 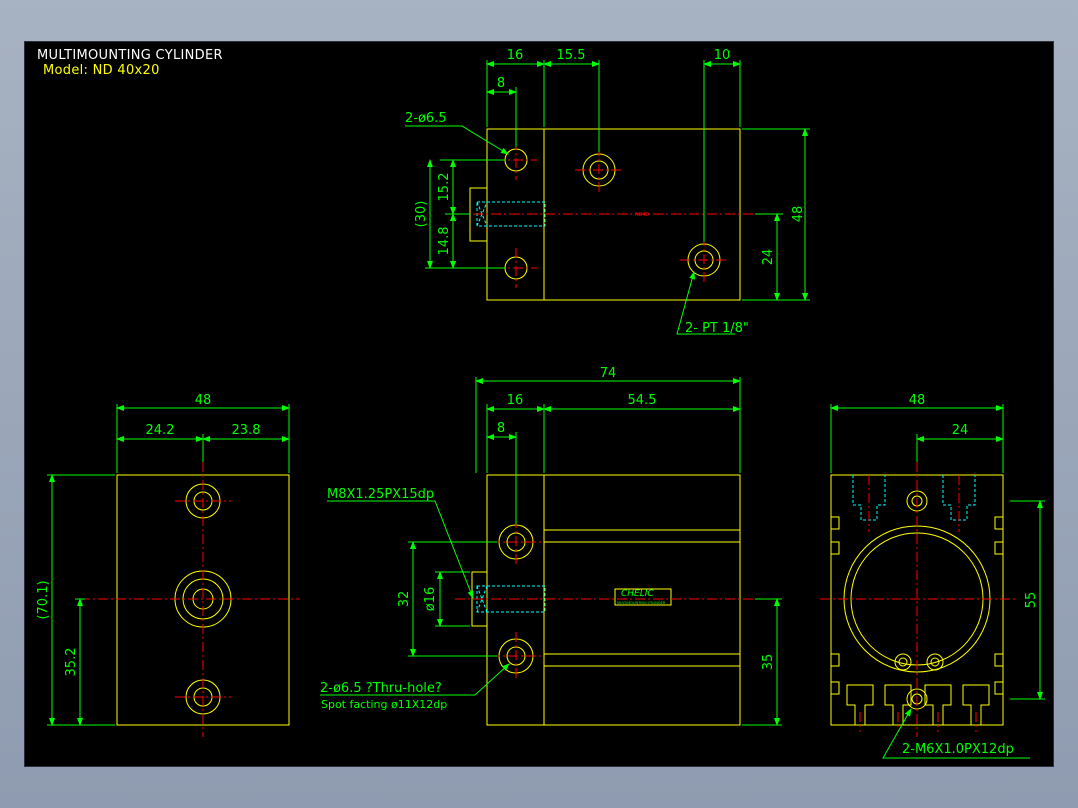 What do you see at coordinates (615, 214) in the screenshot?
I see `top-view-centerlines` at bounding box center [615, 214].